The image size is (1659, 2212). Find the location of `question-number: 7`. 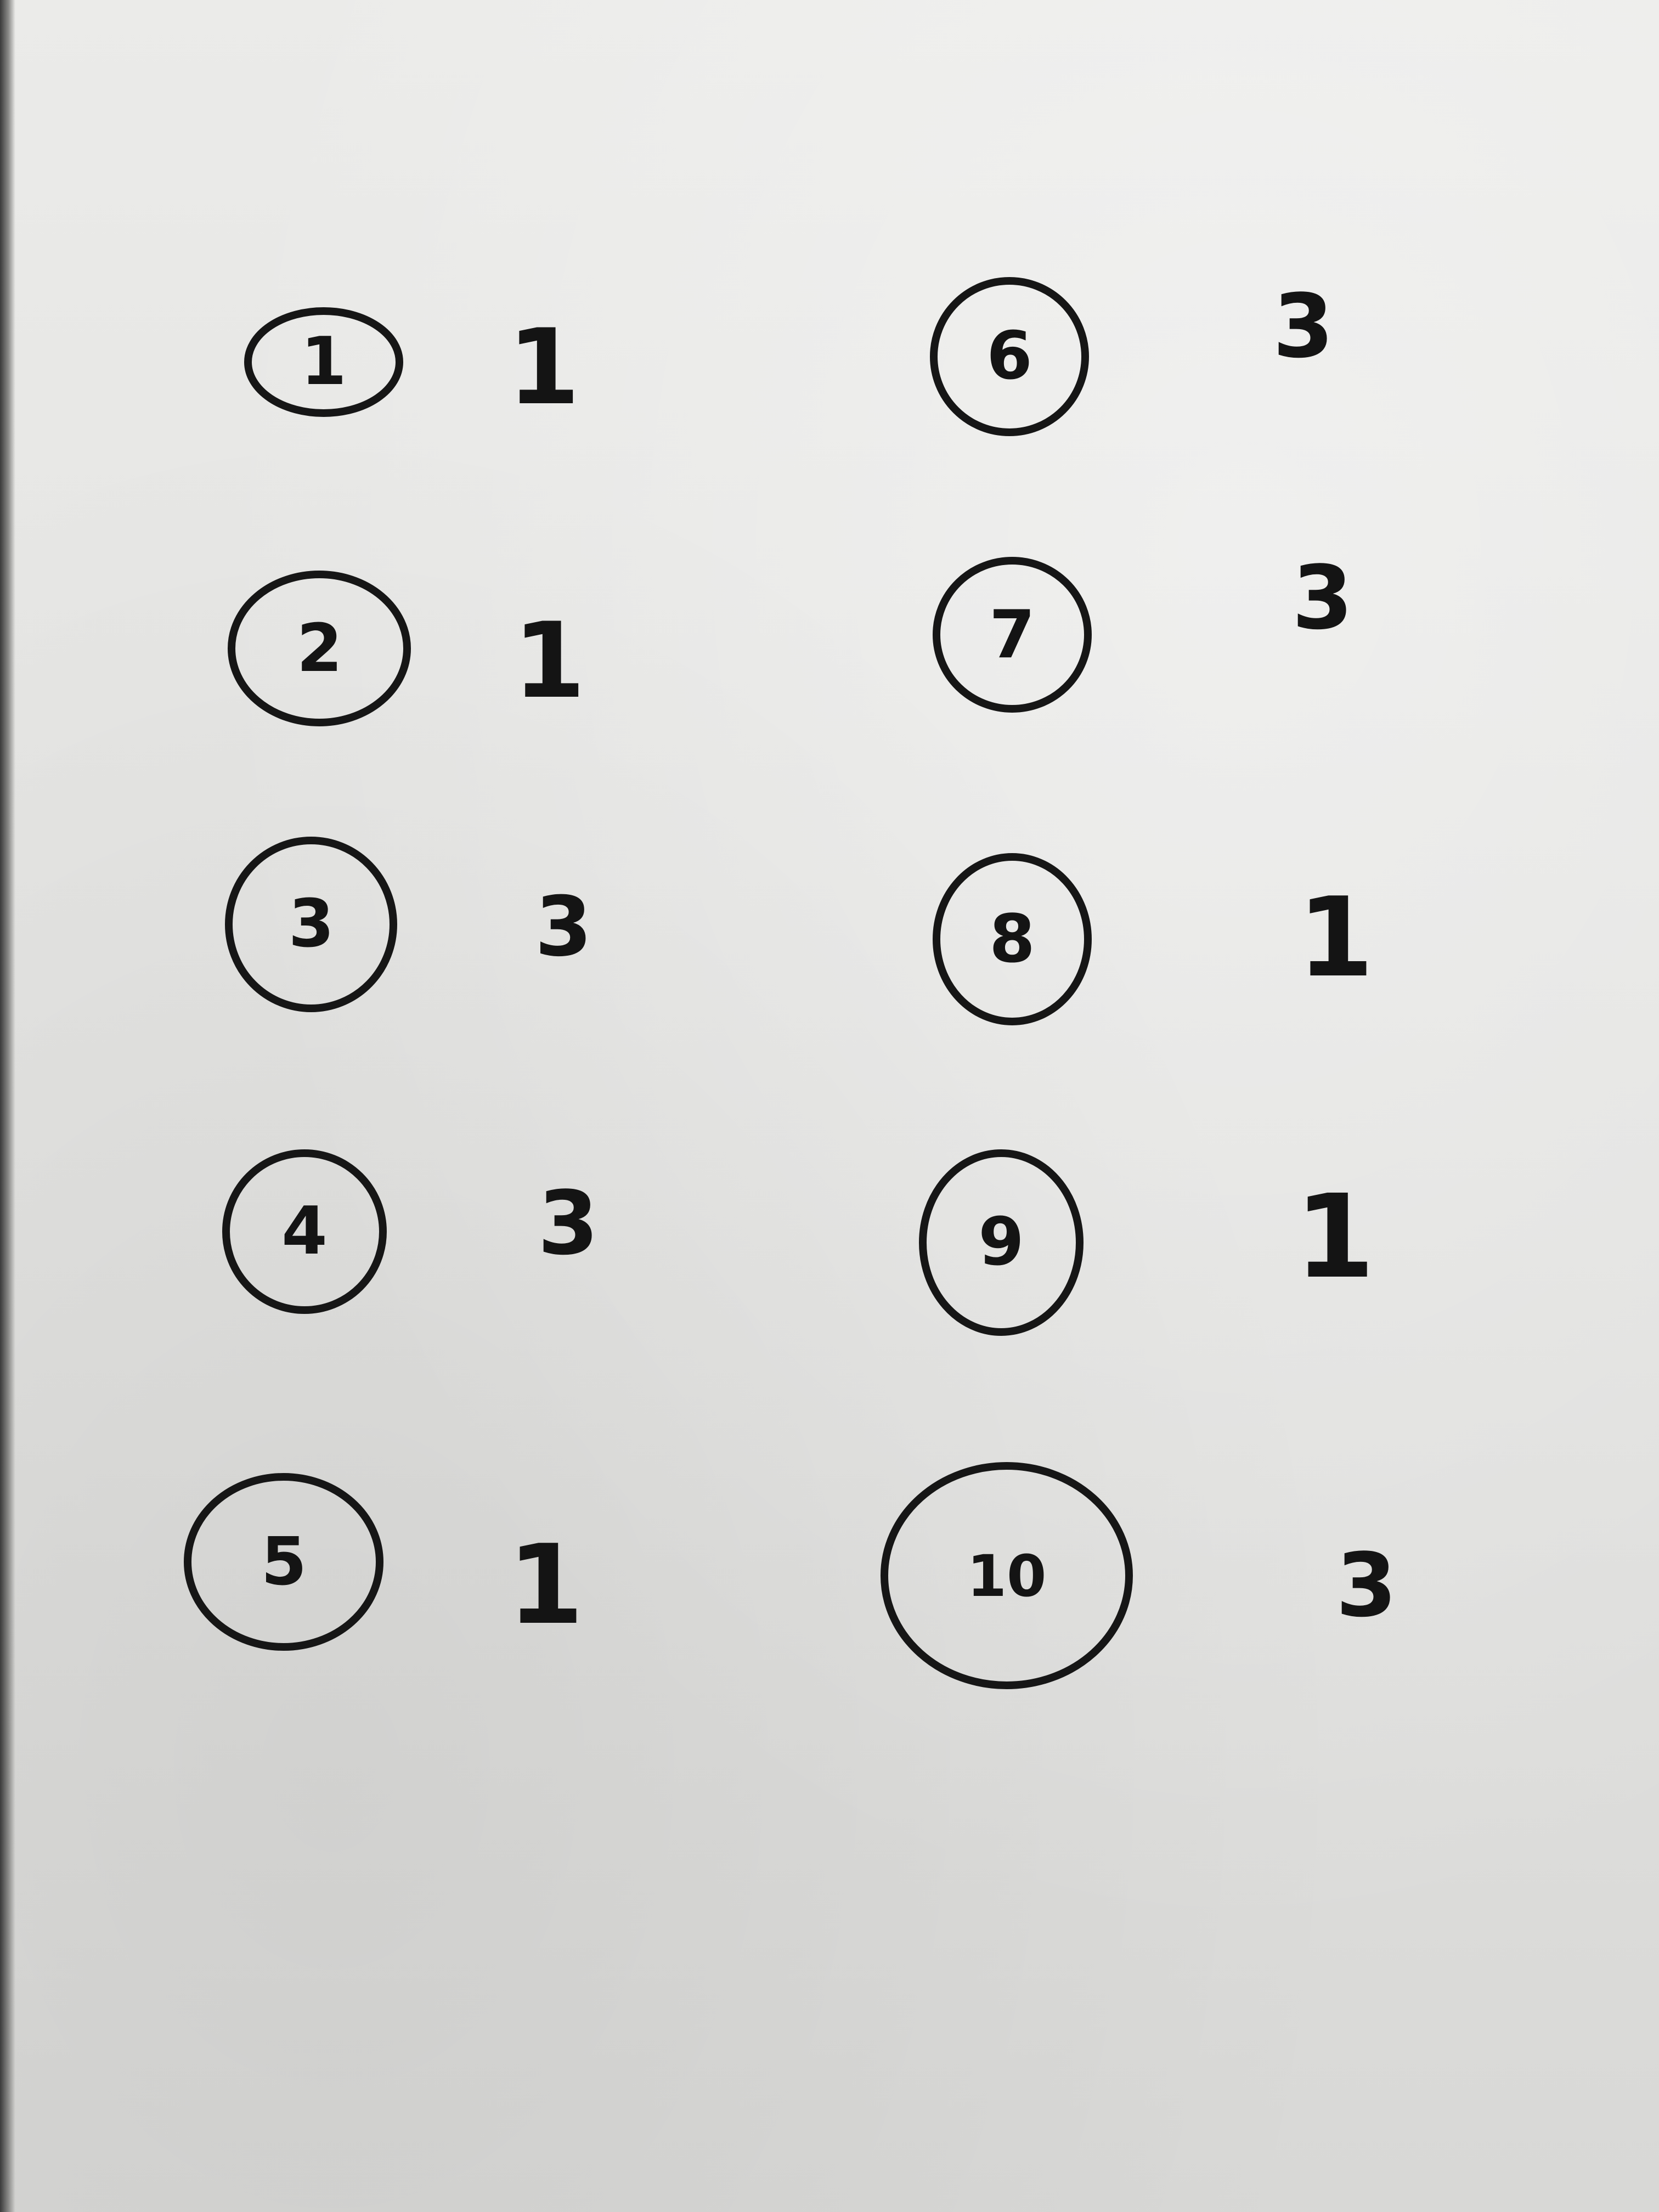

question-number: 7 is located at coordinates (1012, 634).